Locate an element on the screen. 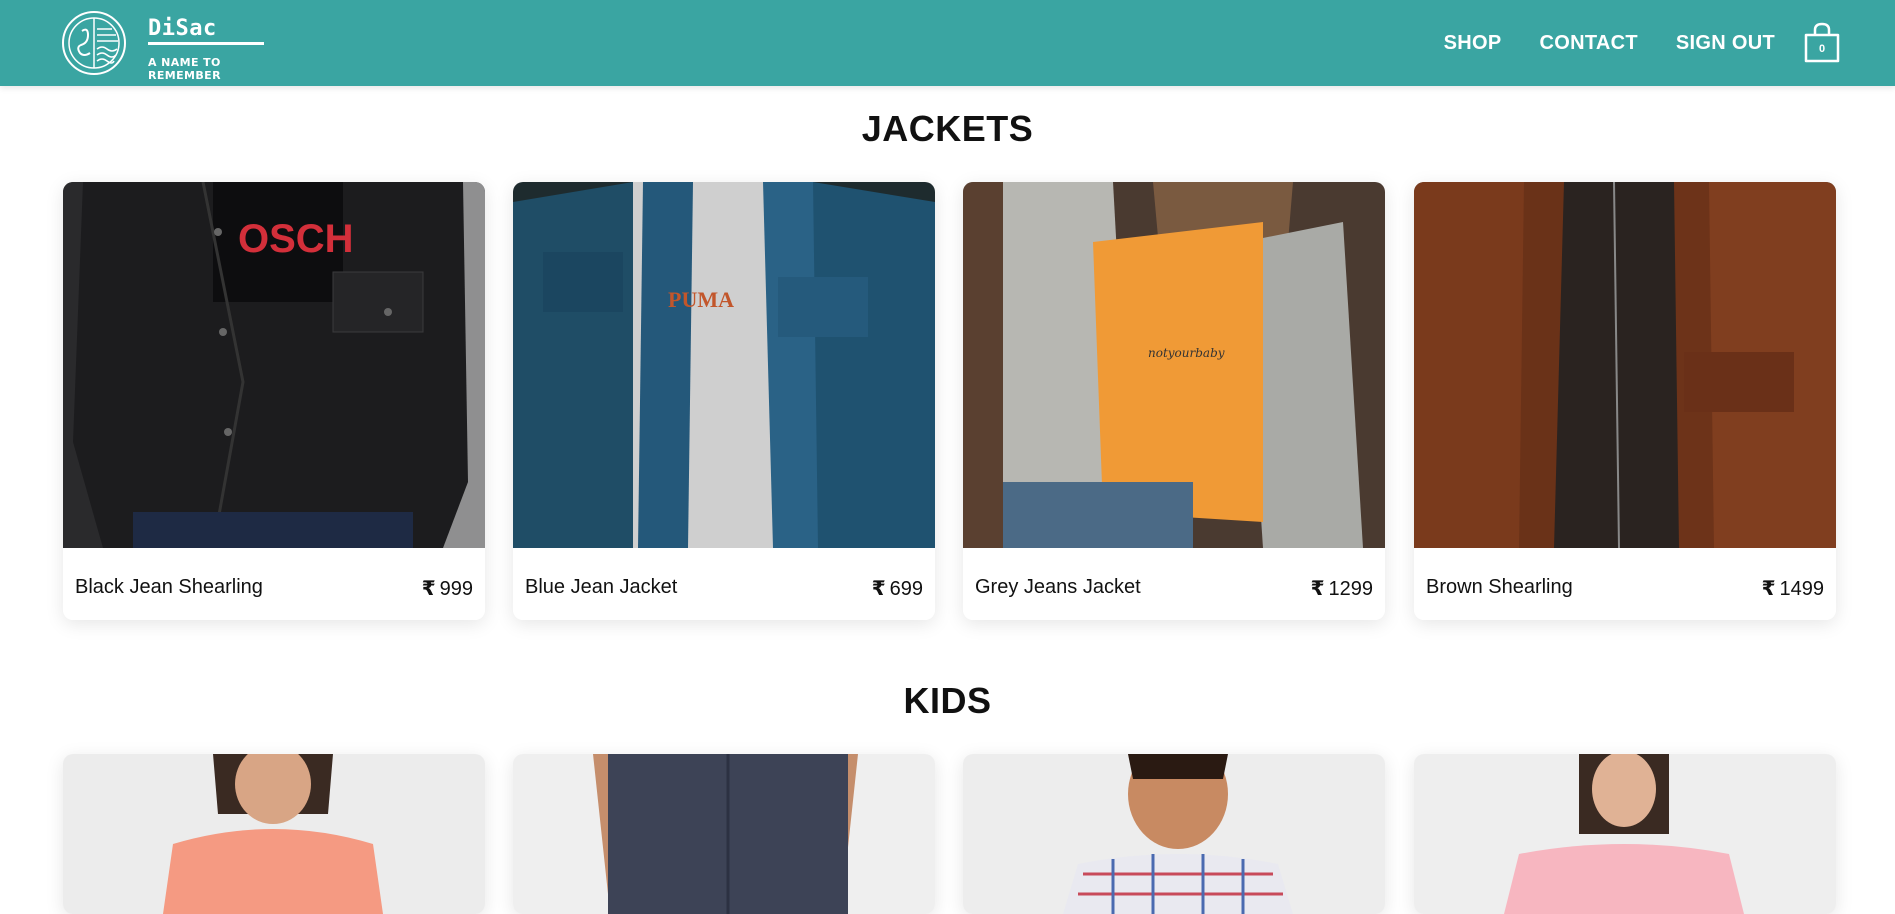 The image size is (1895, 914). cart-count: 0 is located at coordinates (1822, 49).